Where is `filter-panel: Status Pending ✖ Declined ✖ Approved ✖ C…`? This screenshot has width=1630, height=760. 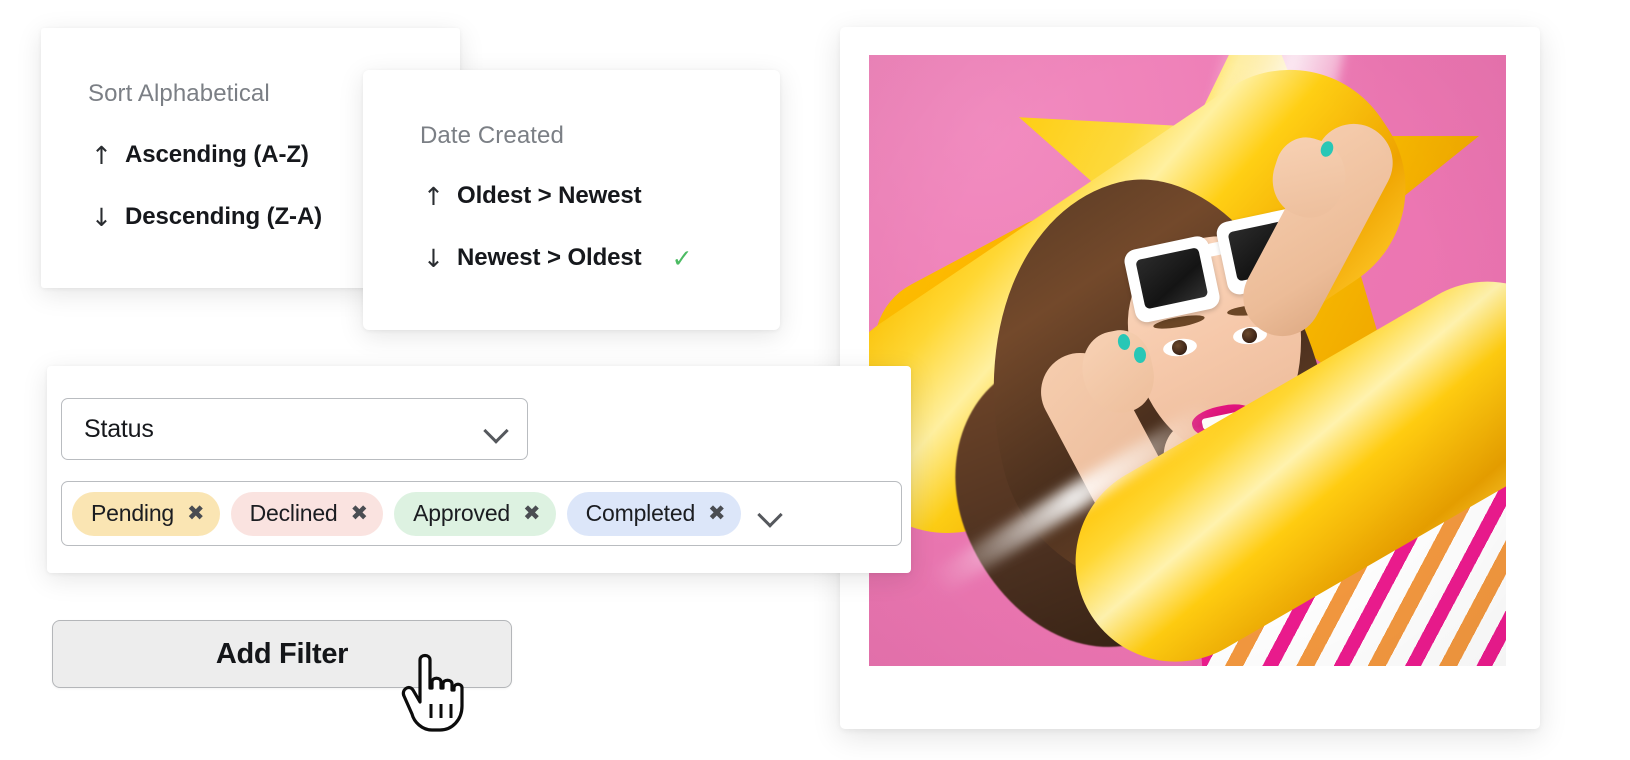
filter-panel: Status Pending ✖ Declined ✖ Approved ✖ C… is located at coordinates (479, 469).